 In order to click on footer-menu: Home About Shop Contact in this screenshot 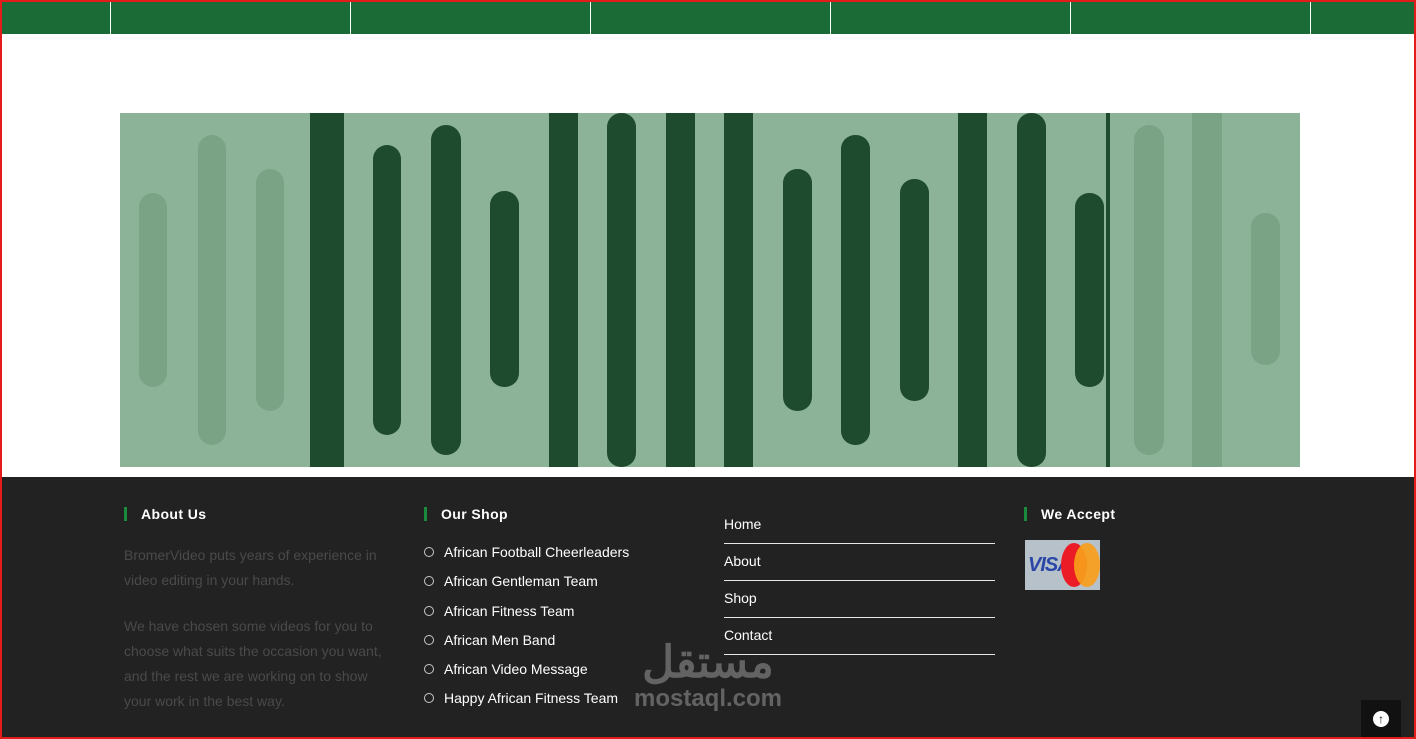, I will do `click(859, 581)`.